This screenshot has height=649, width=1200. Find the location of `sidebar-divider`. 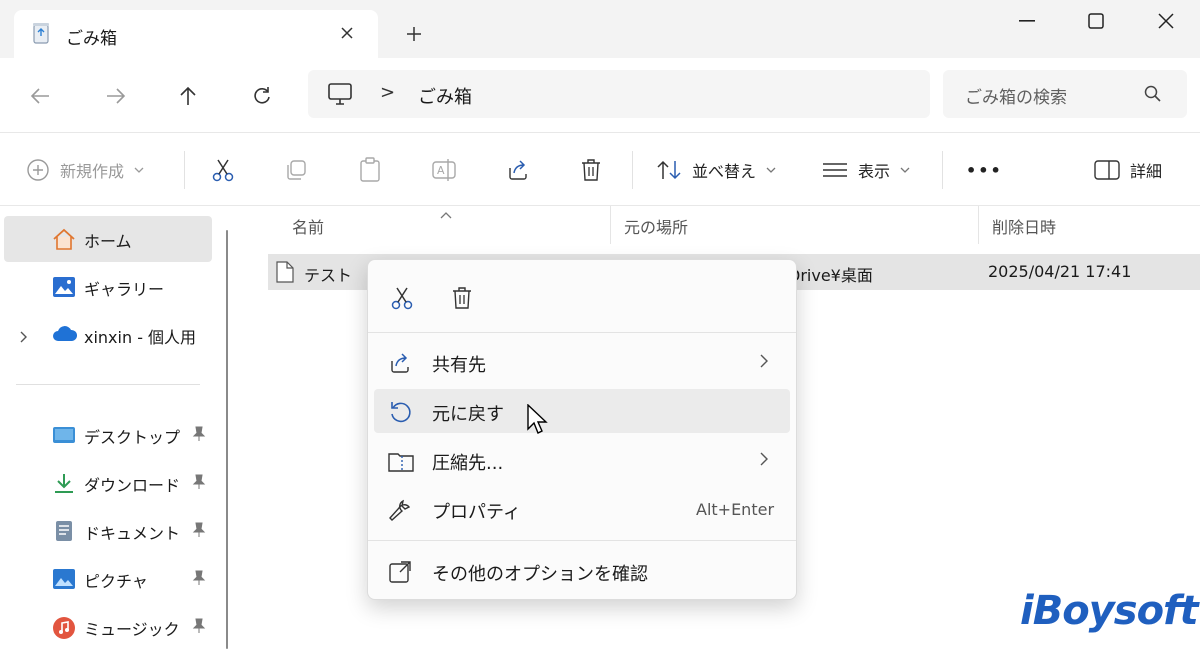

sidebar-divider is located at coordinates (108, 384).